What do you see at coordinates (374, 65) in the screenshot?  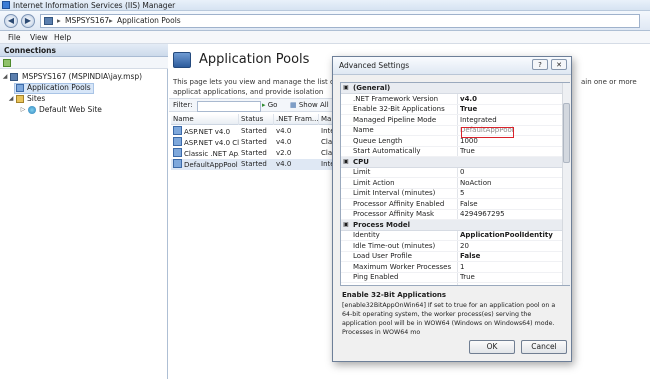 I see `dialog-title: Advanced Settings` at bounding box center [374, 65].